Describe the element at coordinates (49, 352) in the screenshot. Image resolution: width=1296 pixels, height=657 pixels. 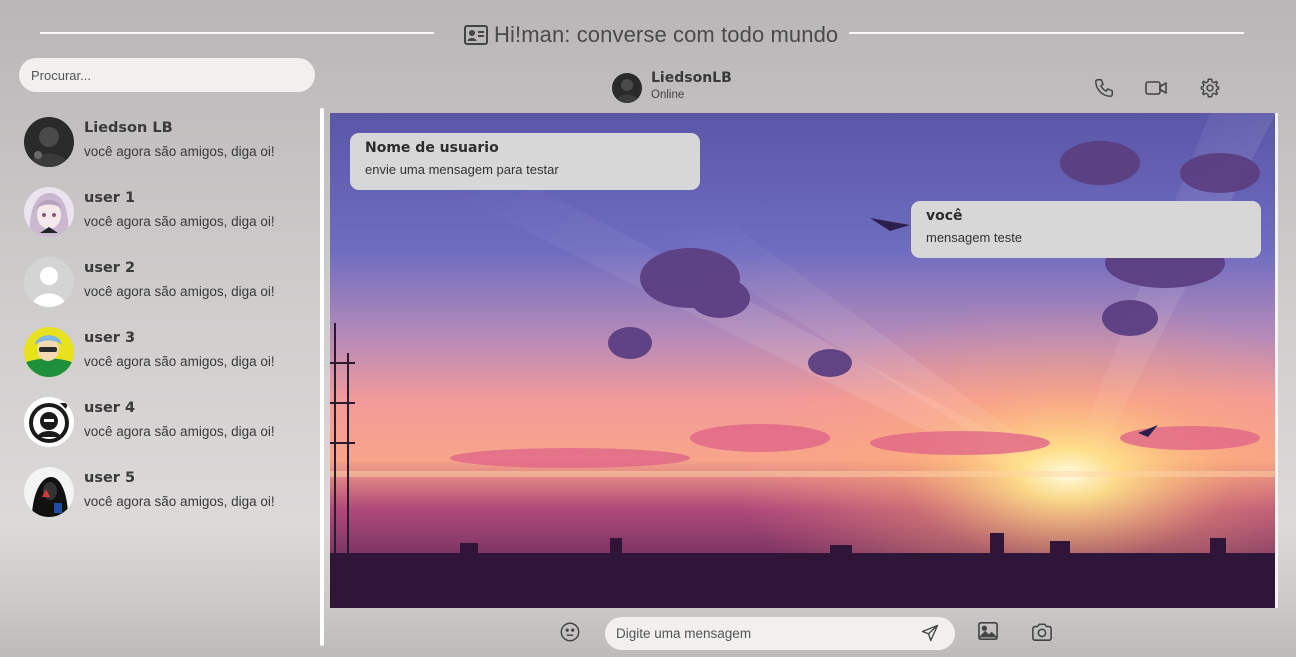
I see `yellow-anime-avatar` at that location.